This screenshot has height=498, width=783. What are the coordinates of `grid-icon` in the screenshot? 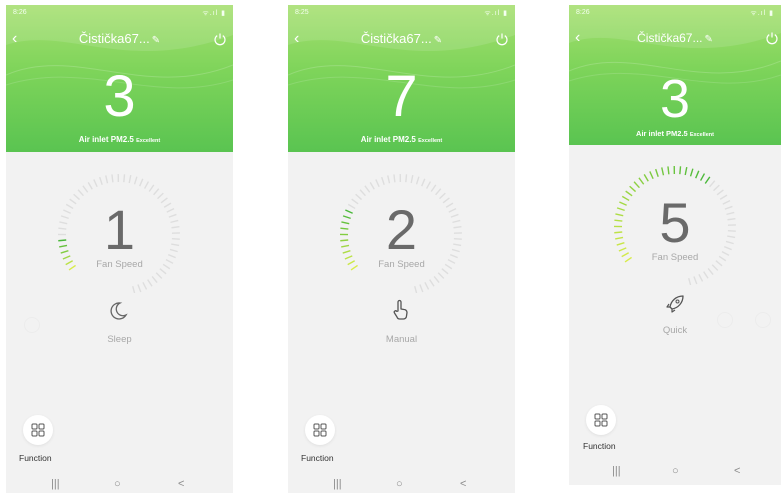 It's located at (601, 420).